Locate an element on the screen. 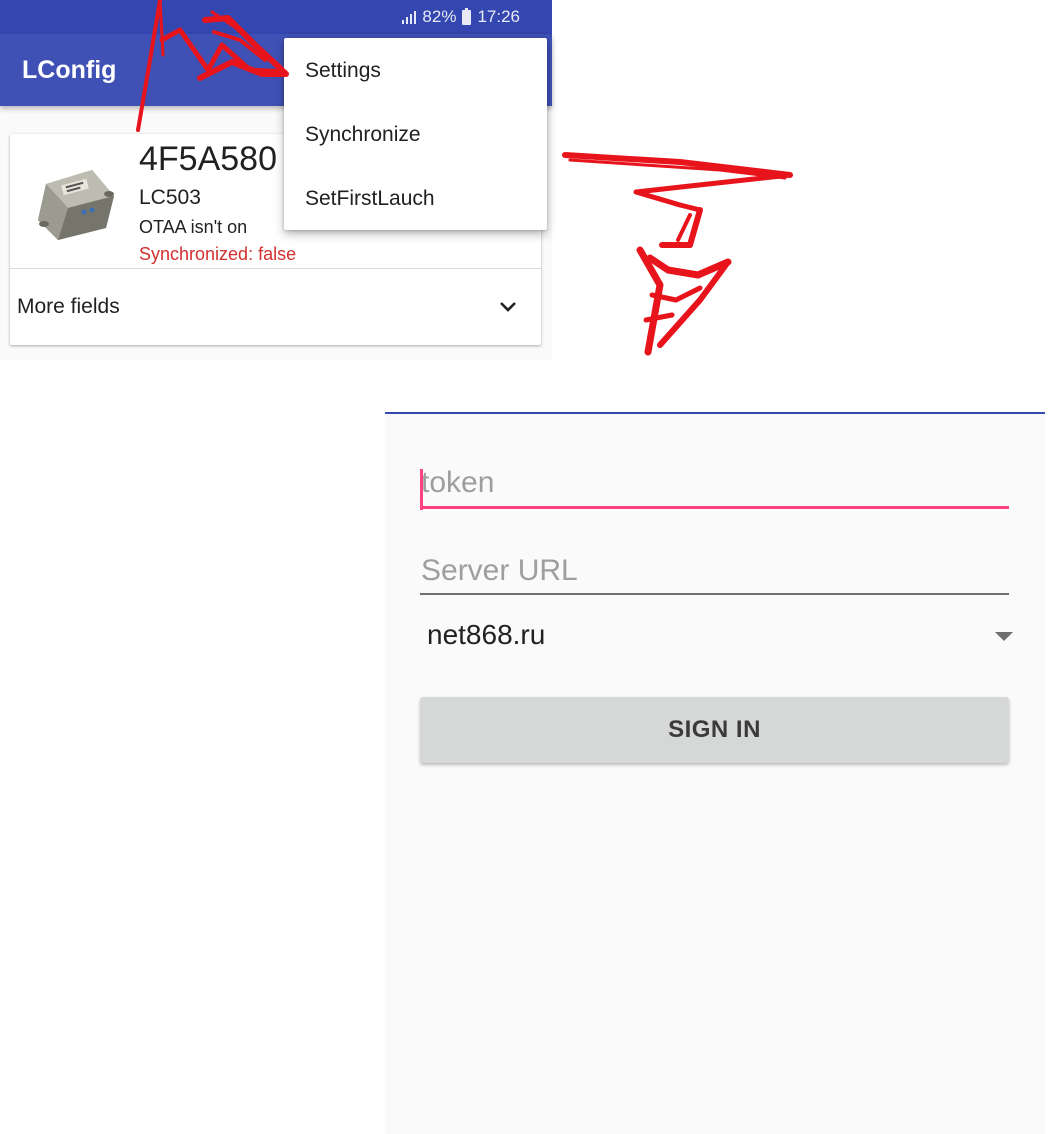  arrow-to-login is located at coordinates (677, 254).